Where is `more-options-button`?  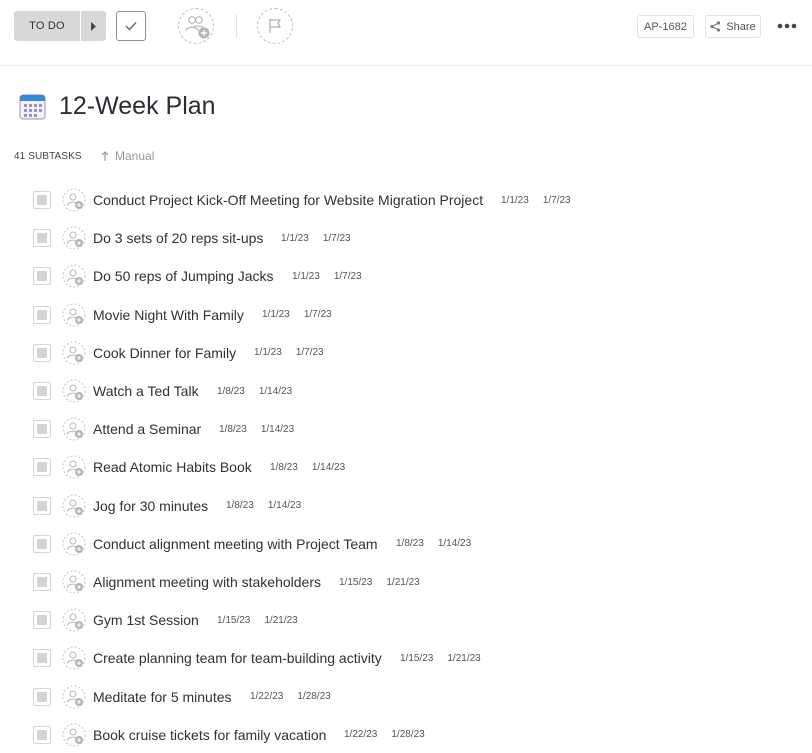
more-options-button is located at coordinates (787, 26).